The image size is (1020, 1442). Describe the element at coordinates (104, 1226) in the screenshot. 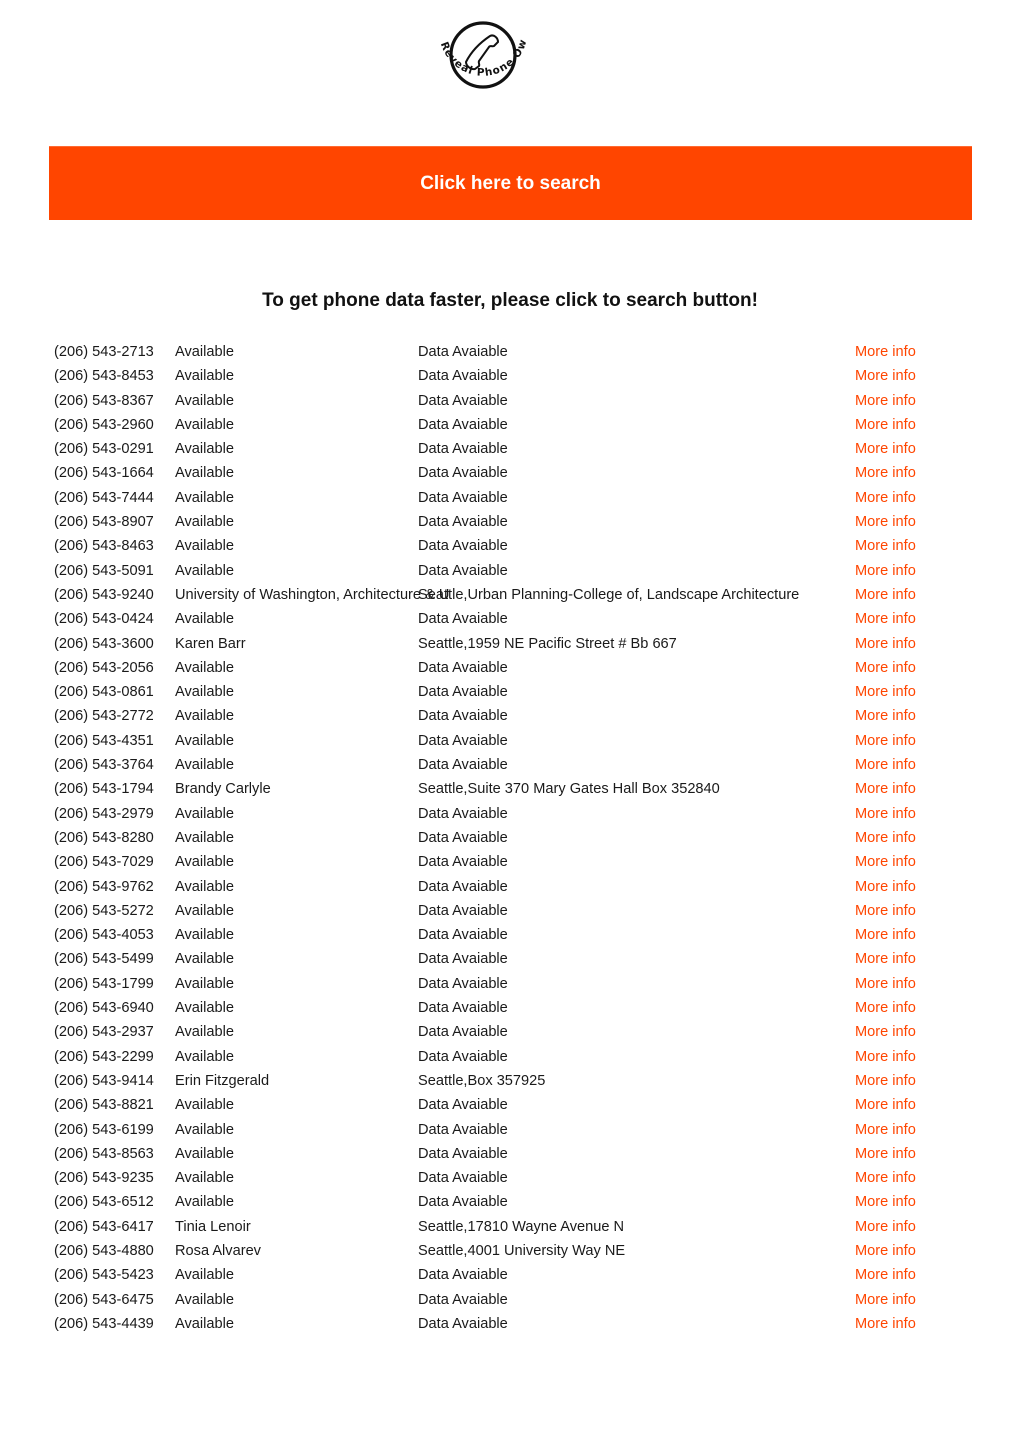

I see `phone-number: (206) 543-6417` at that location.